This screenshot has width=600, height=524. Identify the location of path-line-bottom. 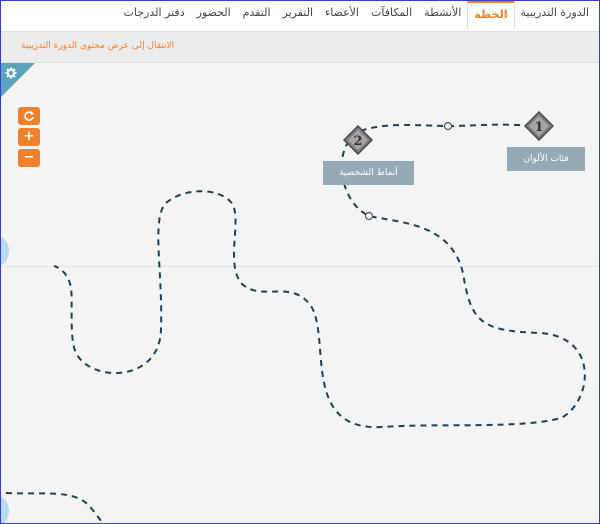
(54, 507).